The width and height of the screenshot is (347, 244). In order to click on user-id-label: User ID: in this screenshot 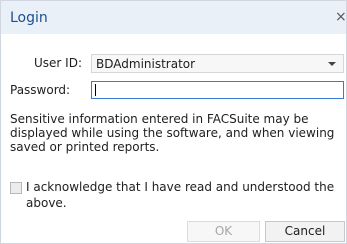, I will do `click(58, 63)`.